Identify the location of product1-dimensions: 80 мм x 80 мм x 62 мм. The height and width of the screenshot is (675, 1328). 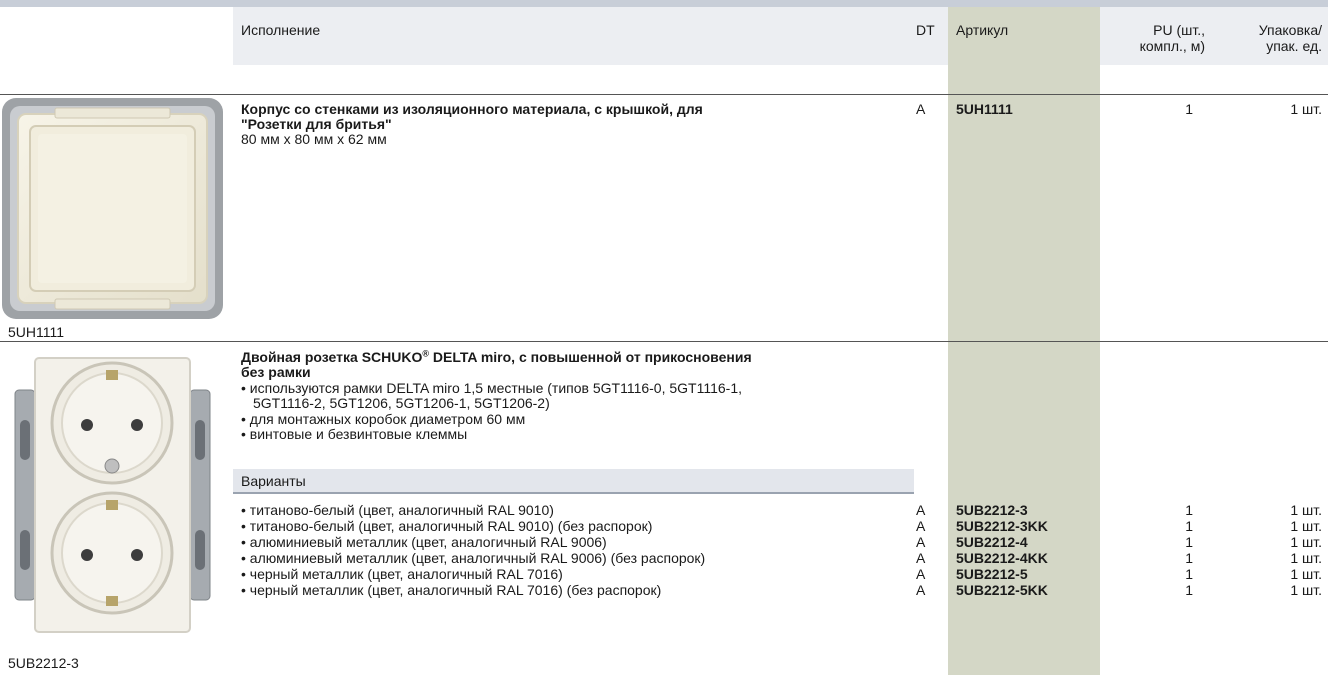
(314, 139).